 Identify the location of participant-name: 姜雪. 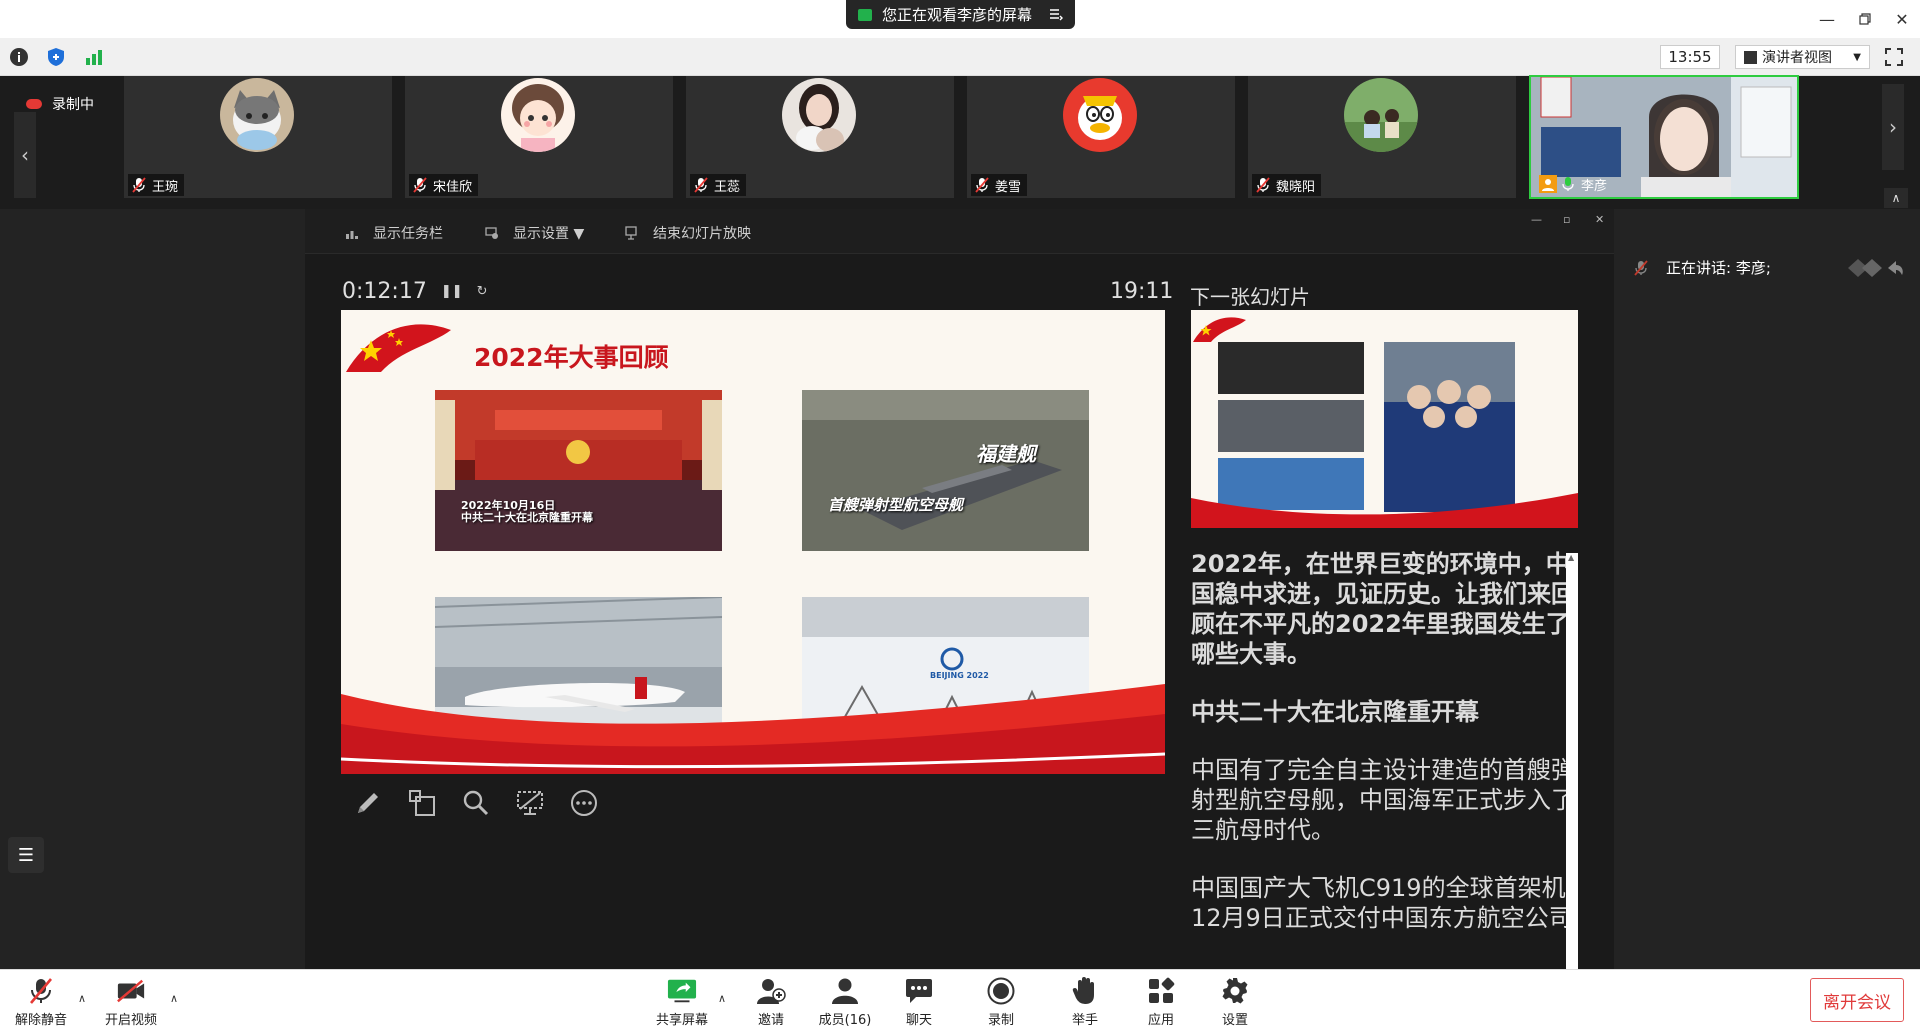
(1008, 187).